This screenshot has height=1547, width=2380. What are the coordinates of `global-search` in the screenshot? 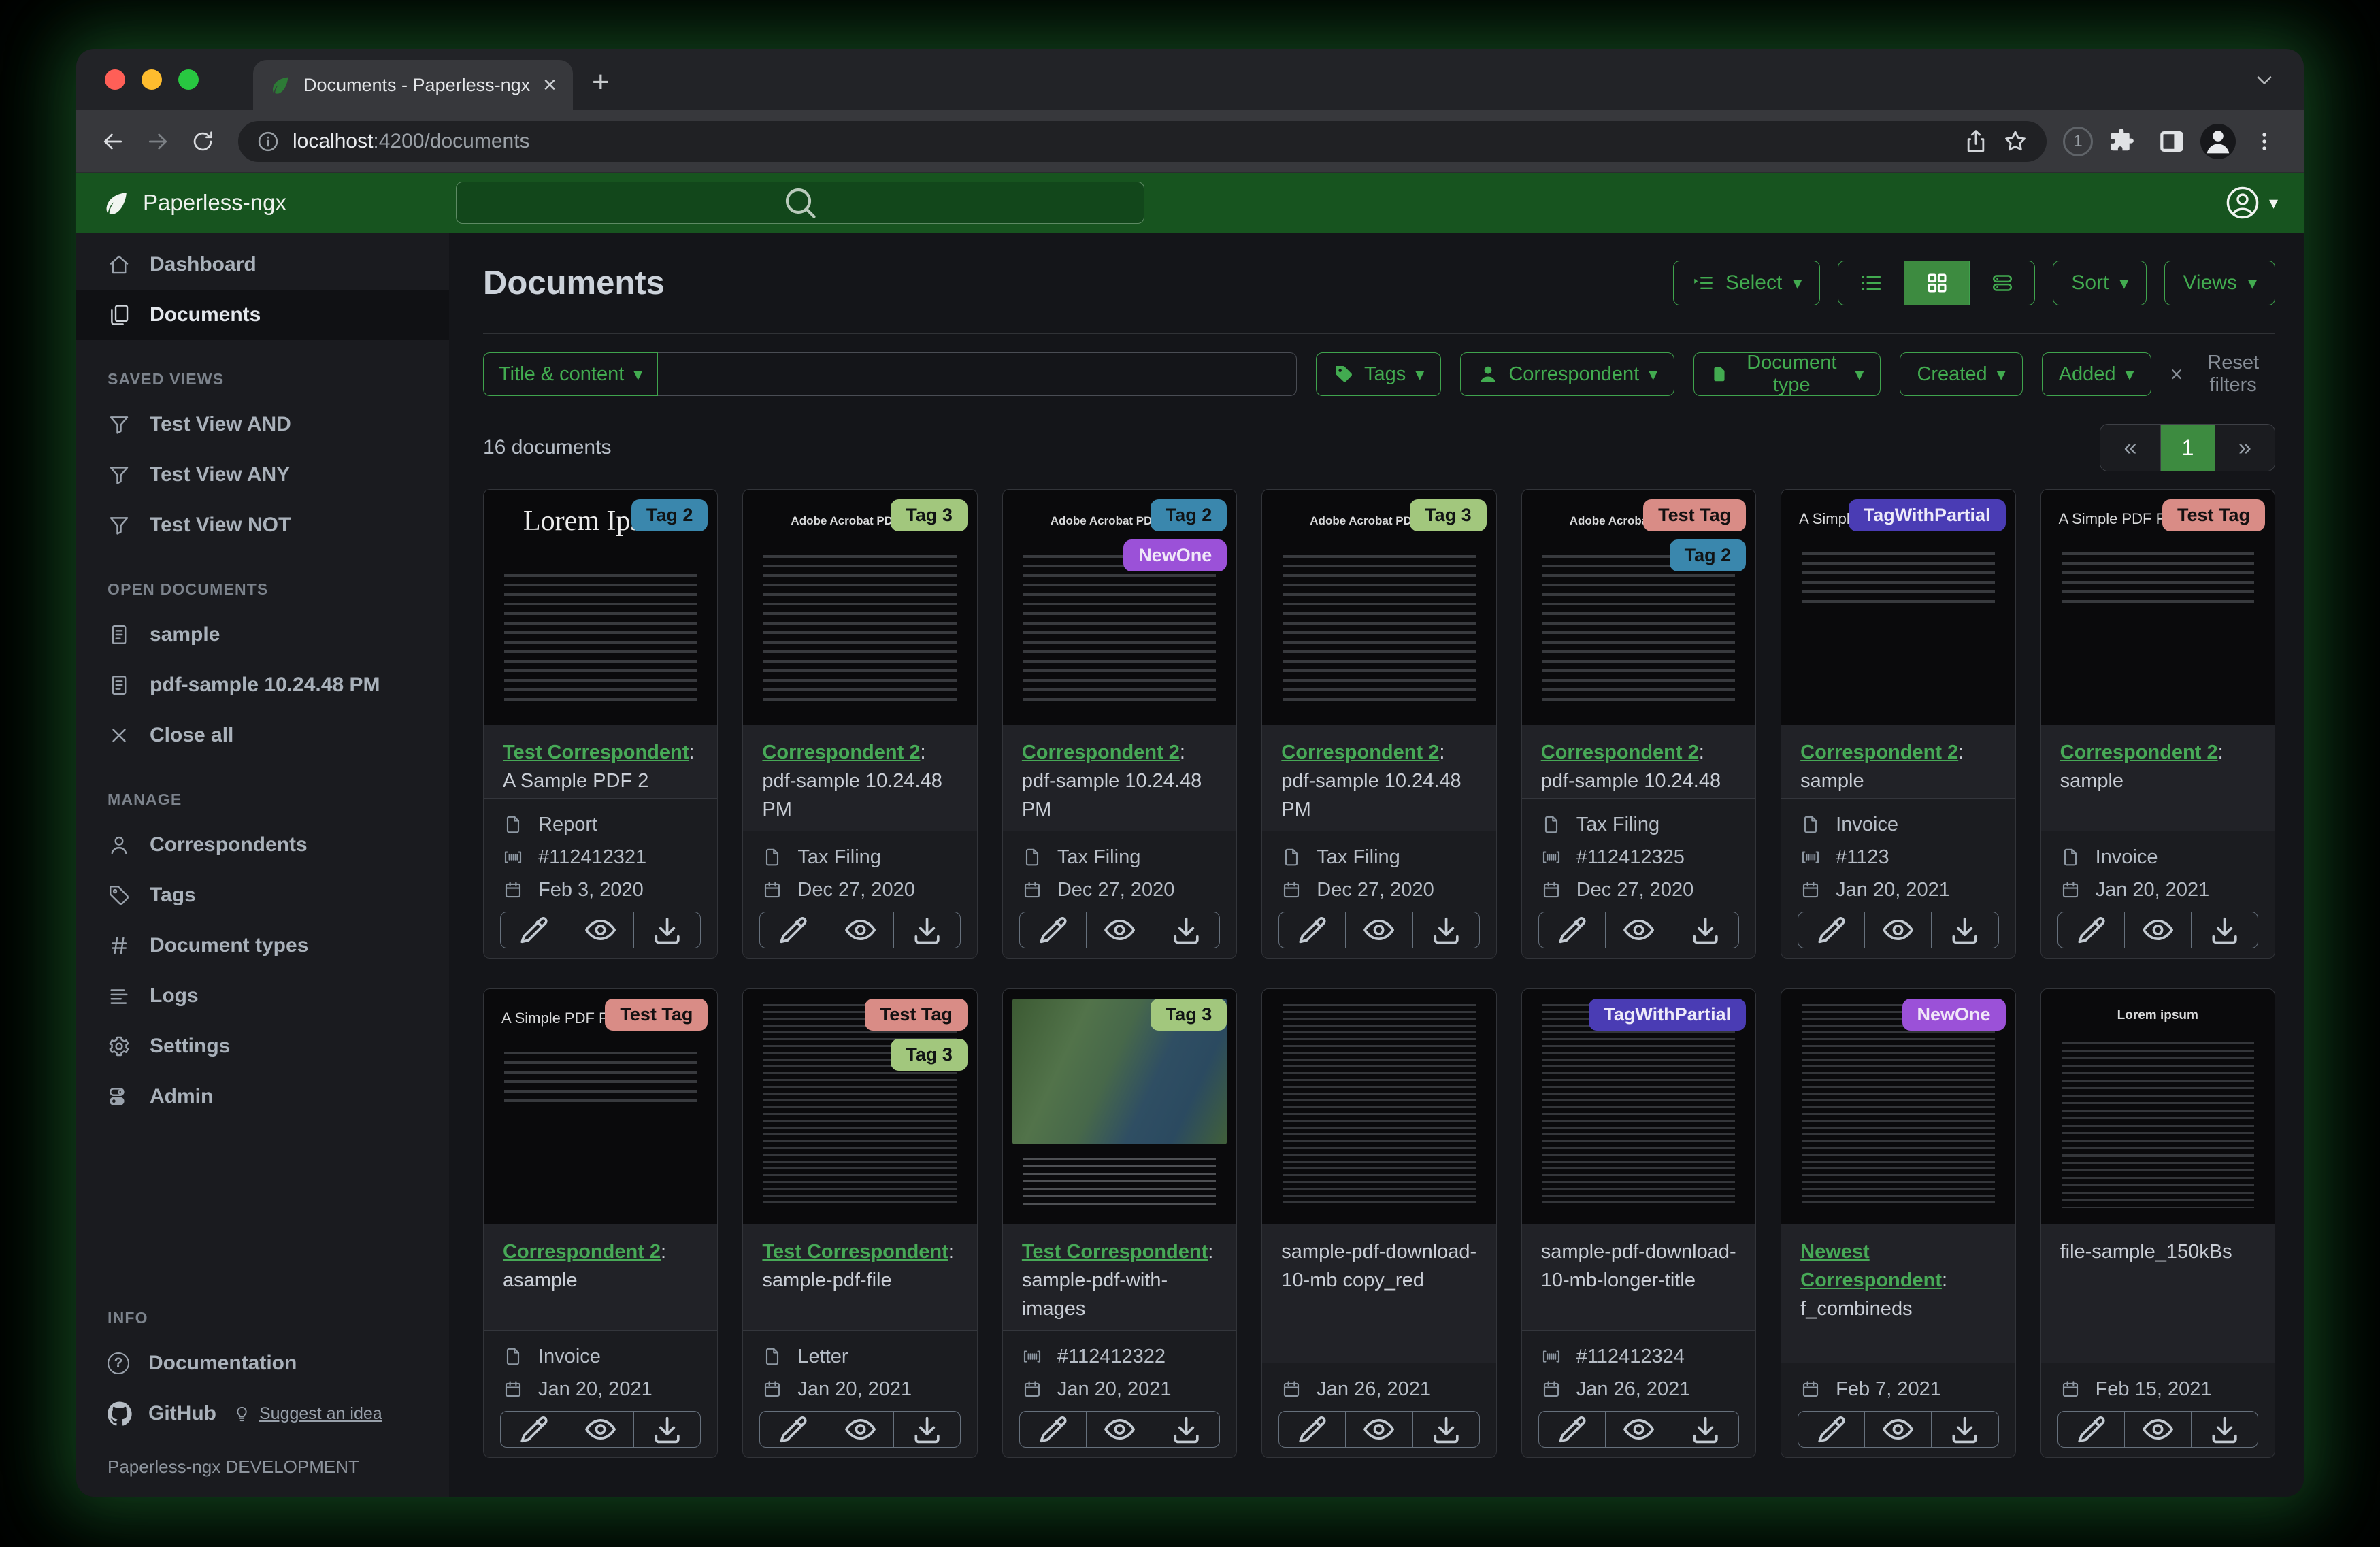 It's located at (800, 203).